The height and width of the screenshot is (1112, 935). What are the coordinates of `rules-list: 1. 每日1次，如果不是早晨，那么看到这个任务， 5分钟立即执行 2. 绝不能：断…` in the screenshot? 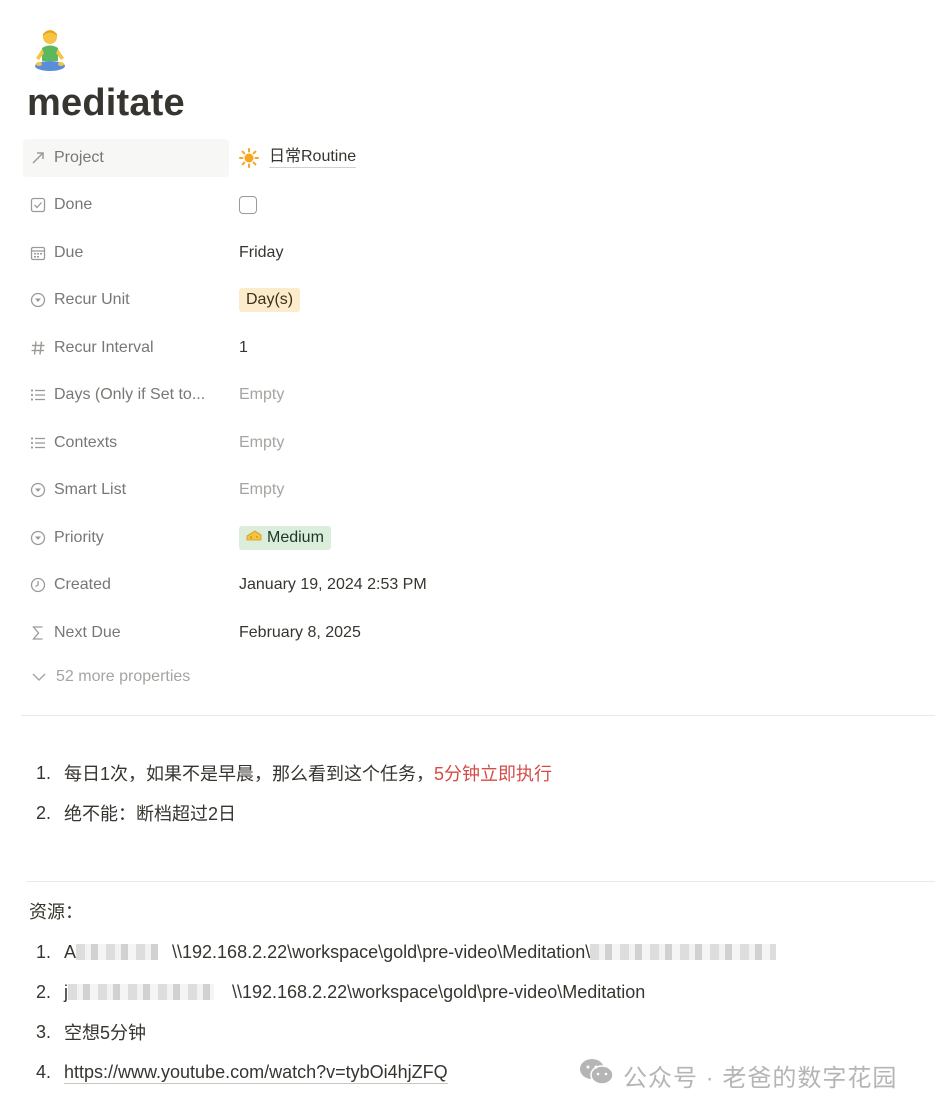 It's located at (294, 793).